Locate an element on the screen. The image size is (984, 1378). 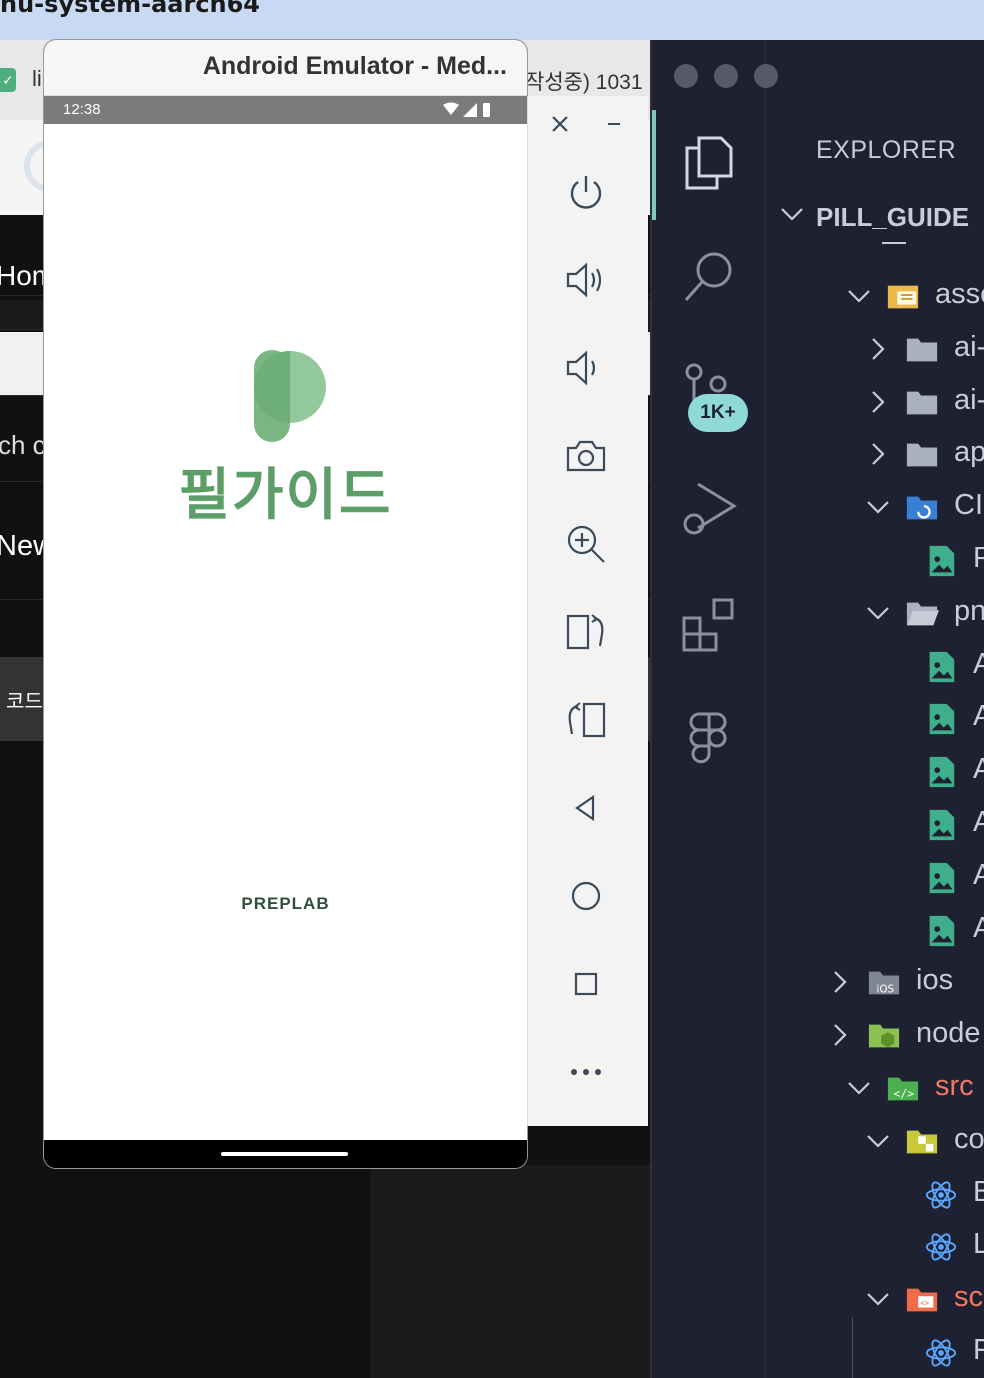
footer-brand: PREPLAB is located at coordinates (285, 903).